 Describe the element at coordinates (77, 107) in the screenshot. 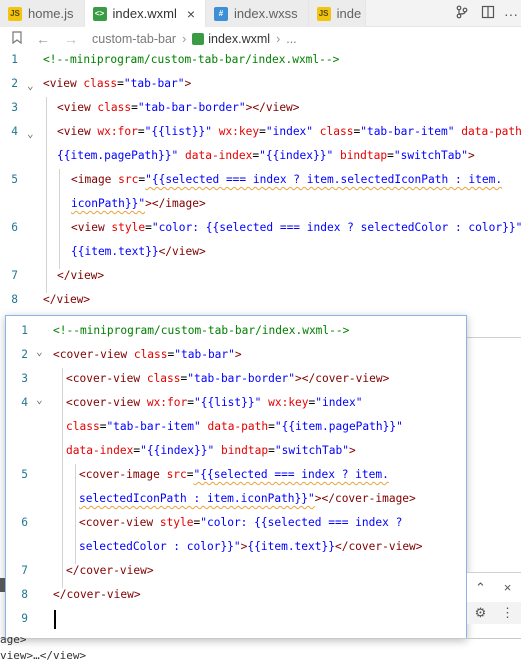

I see `code-token: <view` at that location.